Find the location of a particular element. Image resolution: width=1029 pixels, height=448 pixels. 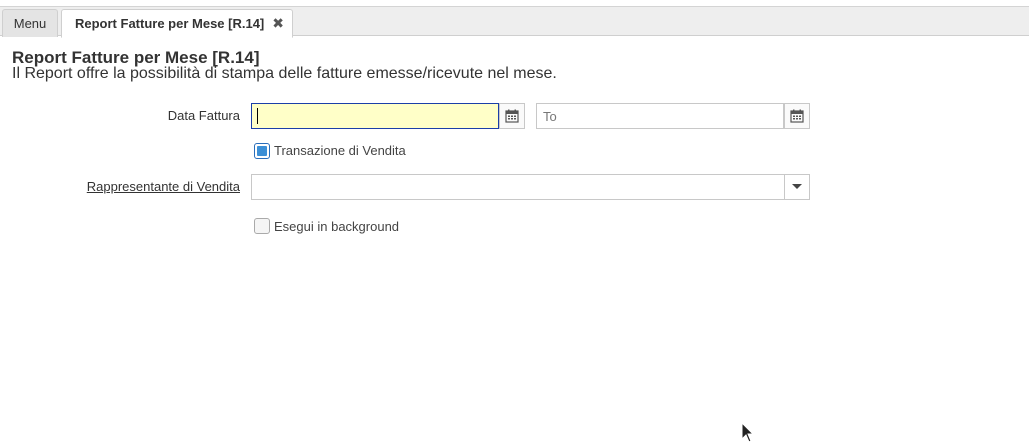

rappresentante-vendita-label: Rappresentante di Vendita is located at coordinates (163, 187).